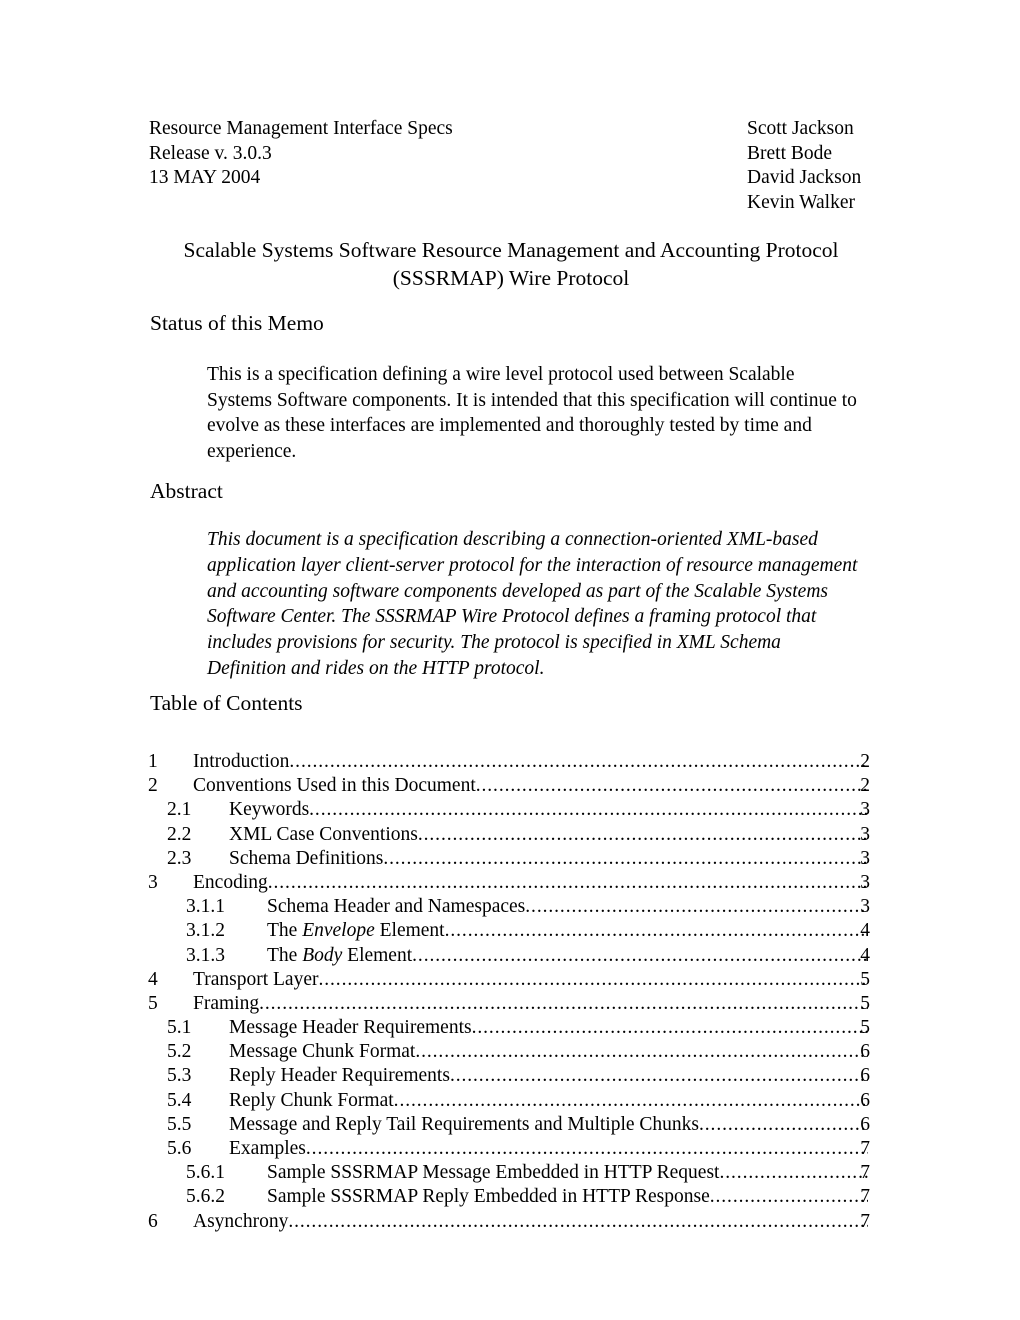 The height and width of the screenshot is (1320, 1020). Describe the element at coordinates (179, 858) in the screenshot. I see `toc-entry-number: 2.3` at that location.